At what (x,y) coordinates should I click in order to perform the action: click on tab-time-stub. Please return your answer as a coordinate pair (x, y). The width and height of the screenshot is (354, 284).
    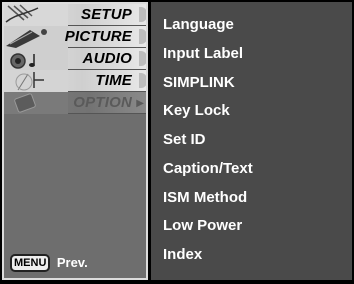
    Looking at the image, I should click on (142, 80).